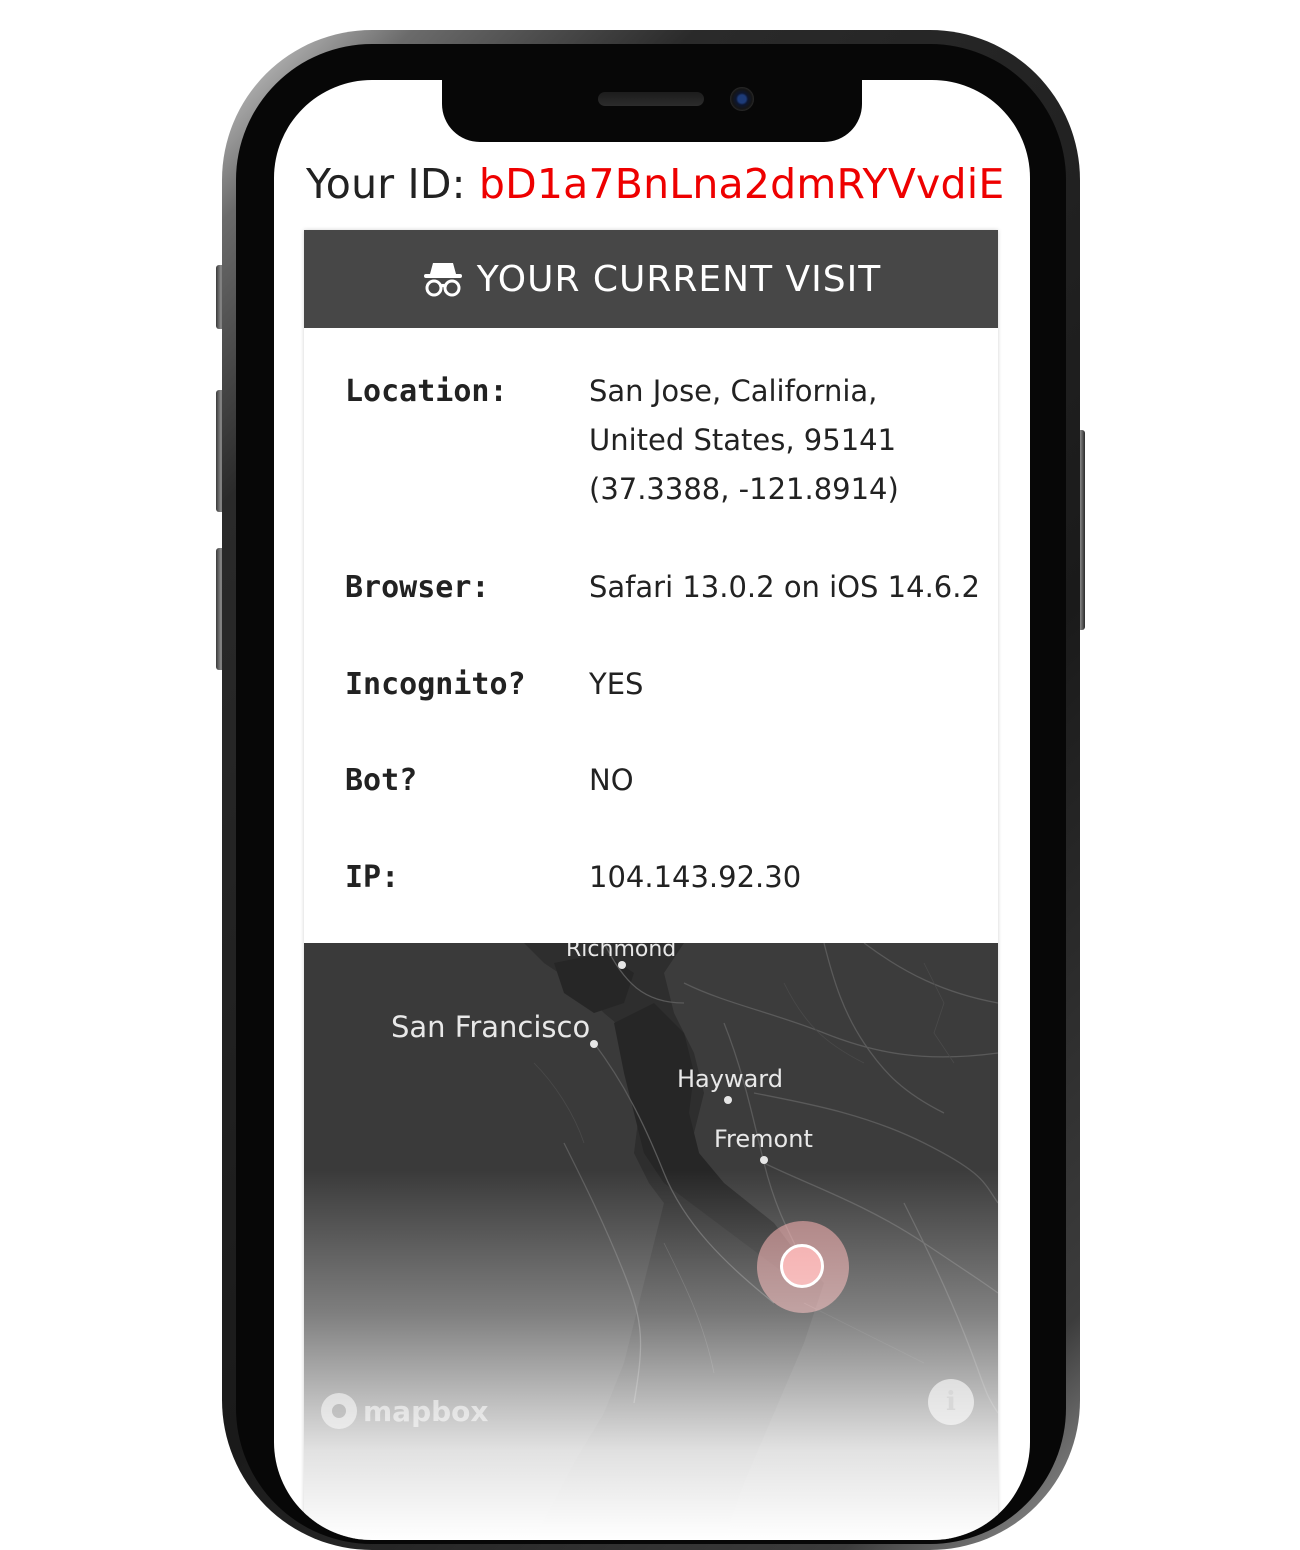 This screenshot has height=1550, width=1300. I want to click on city-label-fremont: Fremont, so click(763, 1139).